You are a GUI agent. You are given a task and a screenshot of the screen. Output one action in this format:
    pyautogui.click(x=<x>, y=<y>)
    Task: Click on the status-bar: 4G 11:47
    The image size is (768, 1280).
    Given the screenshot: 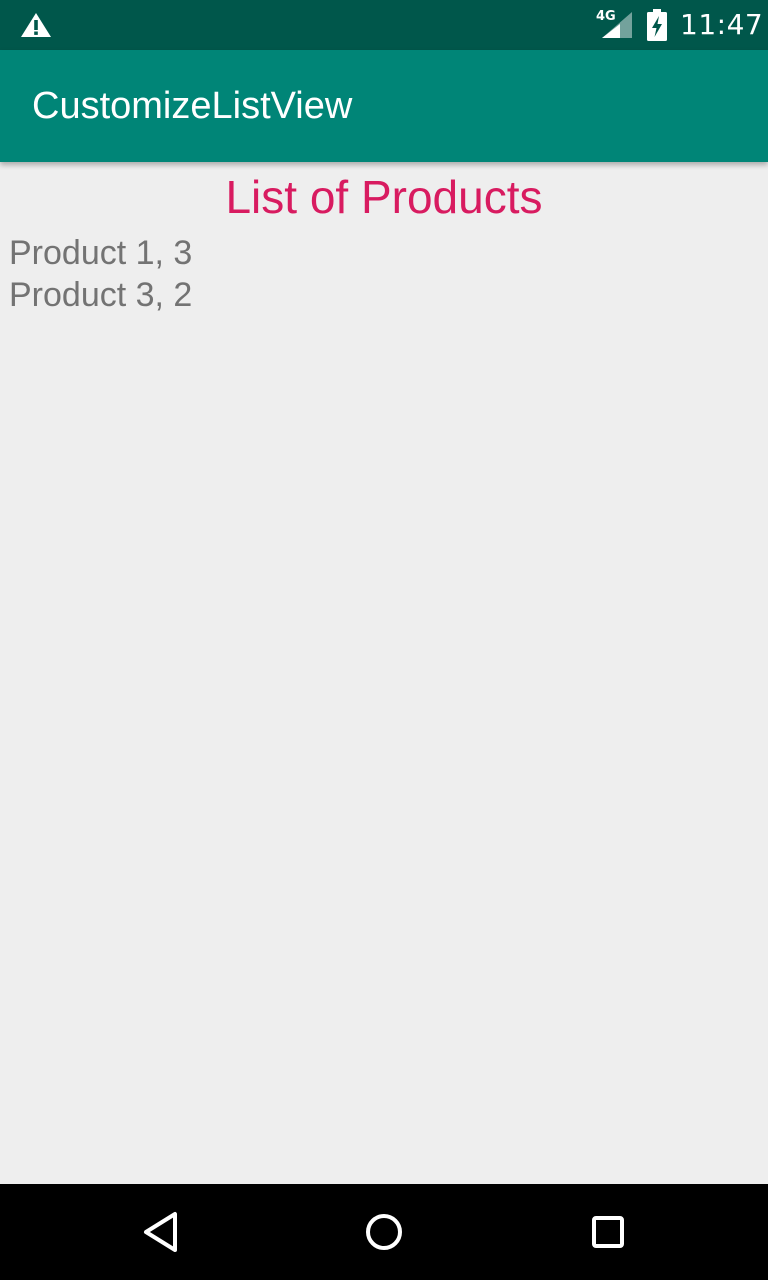 What is the action you would take?
    pyautogui.click(x=384, y=25)
    